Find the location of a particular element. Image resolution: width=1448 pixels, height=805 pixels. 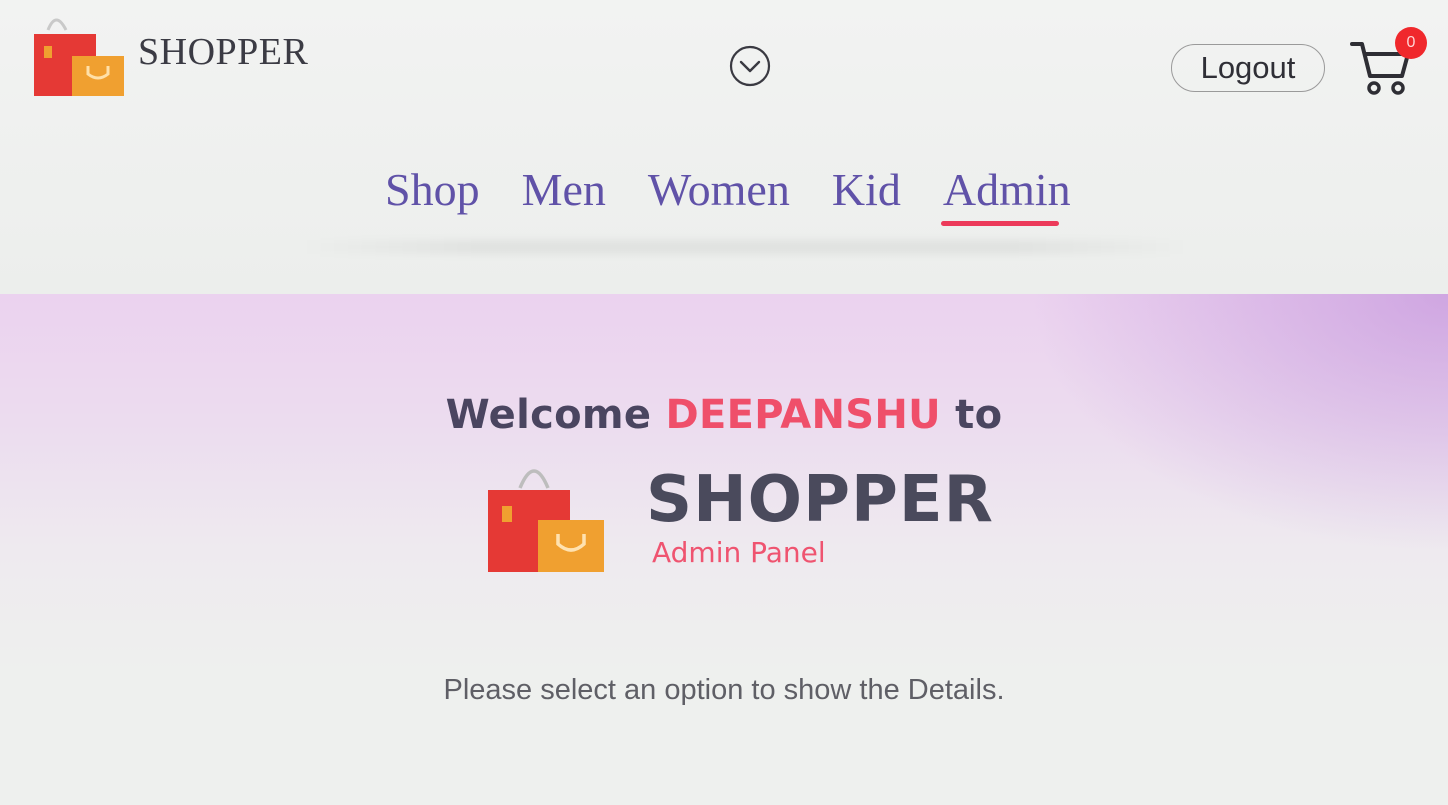

shopping-bag-logo is located at coordinates (79, 57).